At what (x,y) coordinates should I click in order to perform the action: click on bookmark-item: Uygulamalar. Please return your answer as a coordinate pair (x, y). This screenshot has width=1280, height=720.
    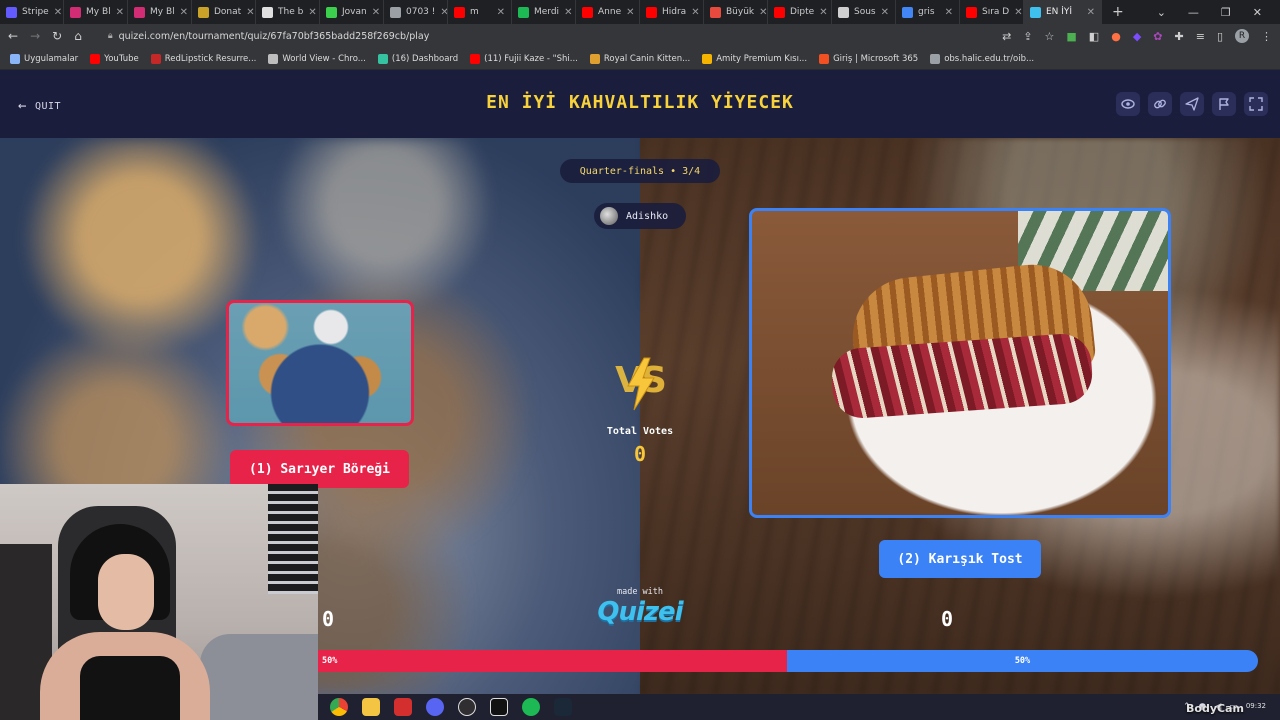
    Looking at the image, I should click on (44, 58).